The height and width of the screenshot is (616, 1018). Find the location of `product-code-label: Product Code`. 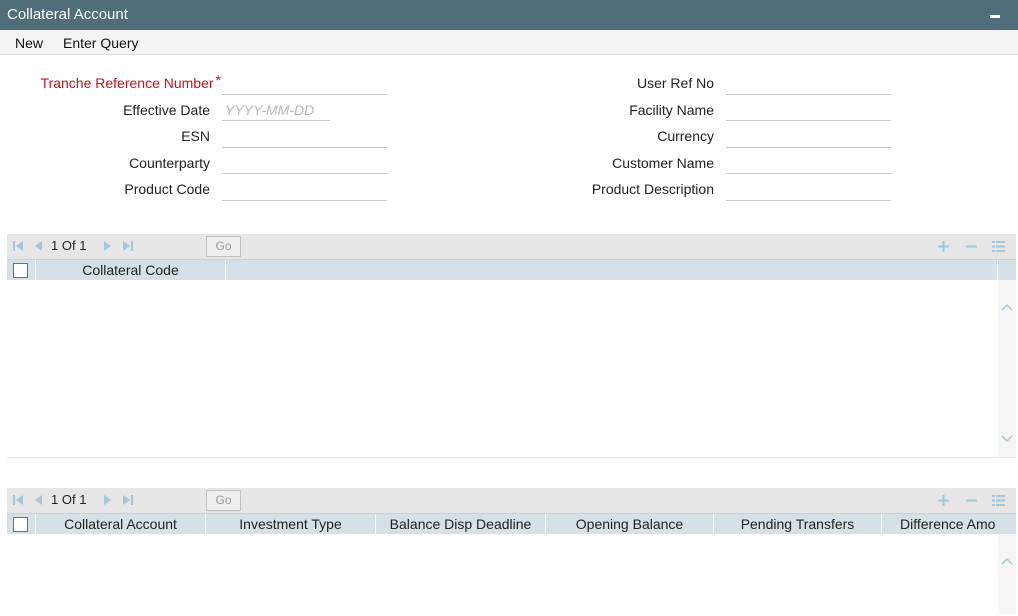

product-code-label: Product Code is located at coordinates (167, 189).